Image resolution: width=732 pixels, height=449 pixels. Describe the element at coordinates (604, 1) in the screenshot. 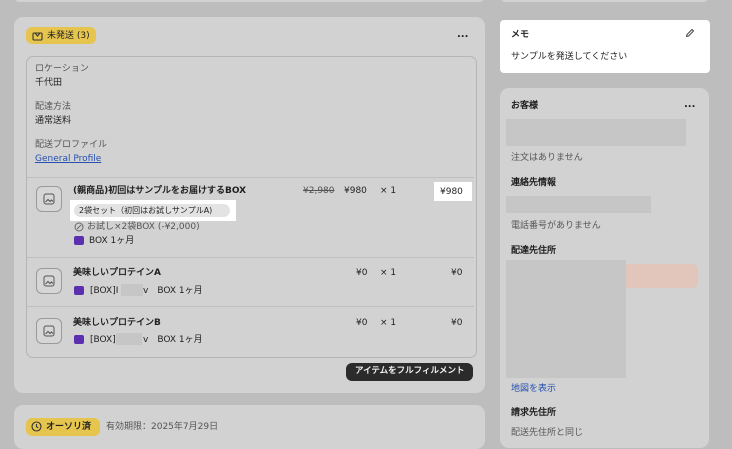

I see `previous-side-card-bottom` at that location.